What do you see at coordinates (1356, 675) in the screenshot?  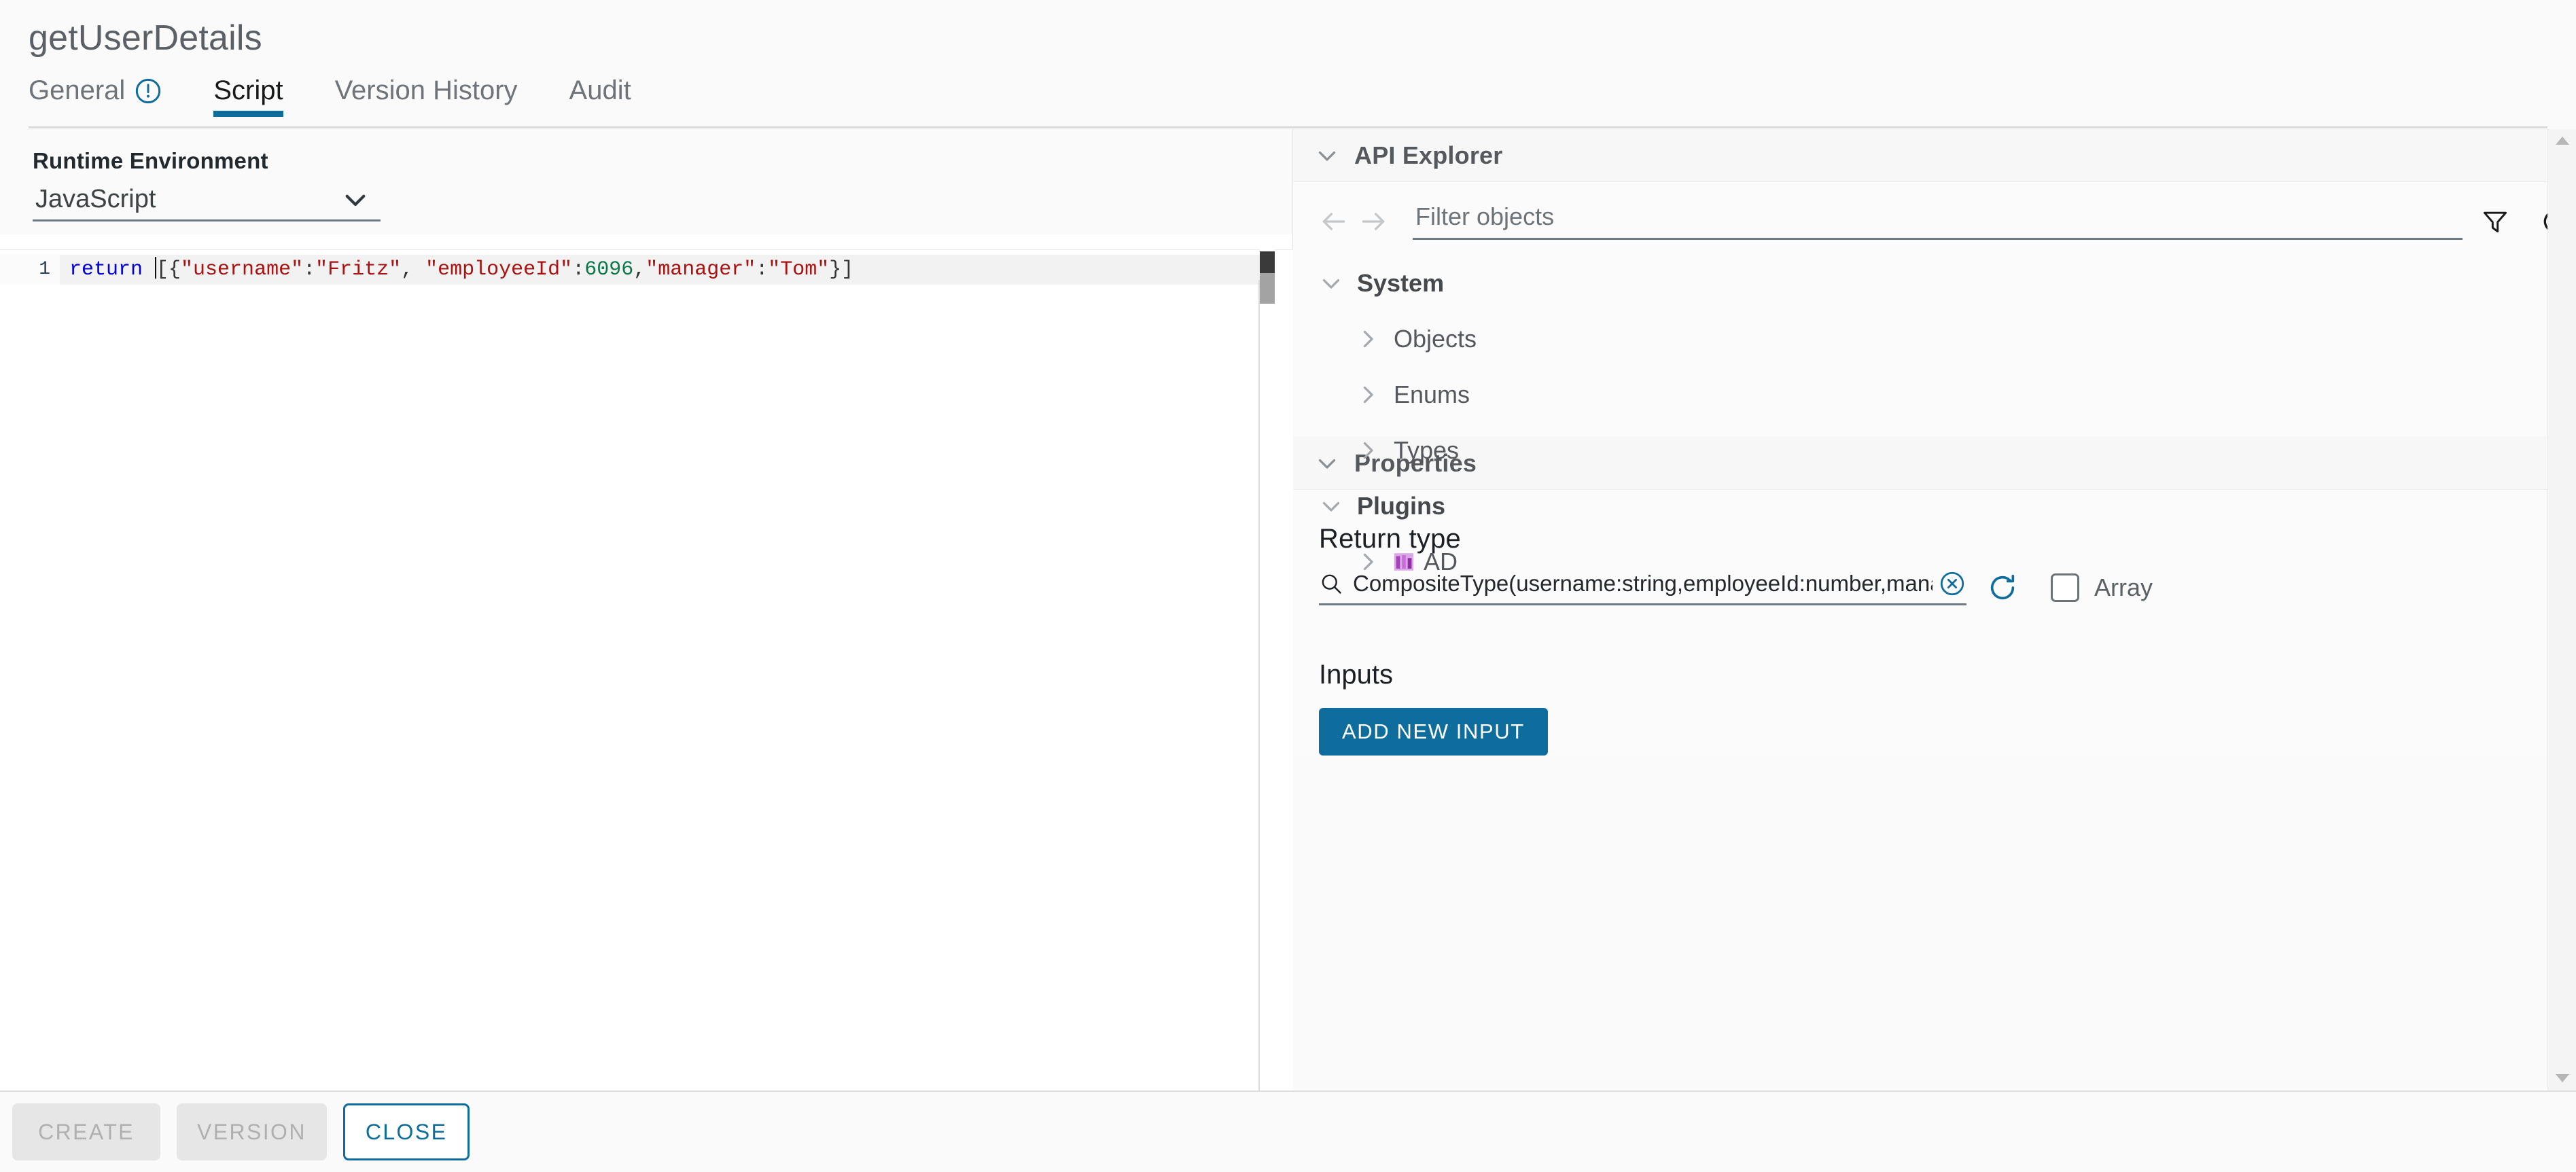 I see `inputs-label: Inputs` at bounding box center [1356, 675].